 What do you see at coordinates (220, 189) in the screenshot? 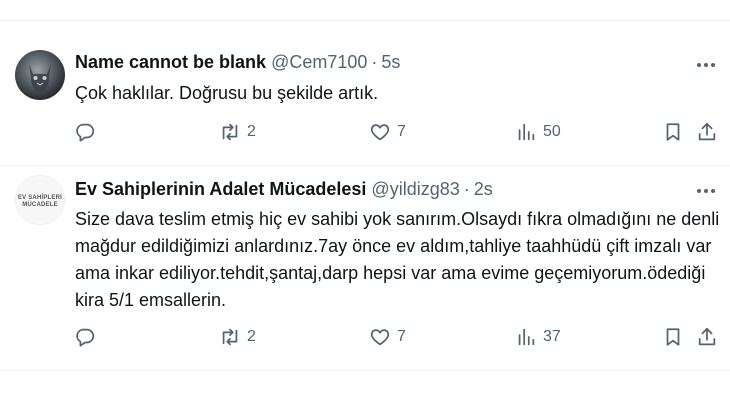
I see `display-name: Ev Sahiplerinin Adalet Mücadelesi` at bounding box center [220, 189].